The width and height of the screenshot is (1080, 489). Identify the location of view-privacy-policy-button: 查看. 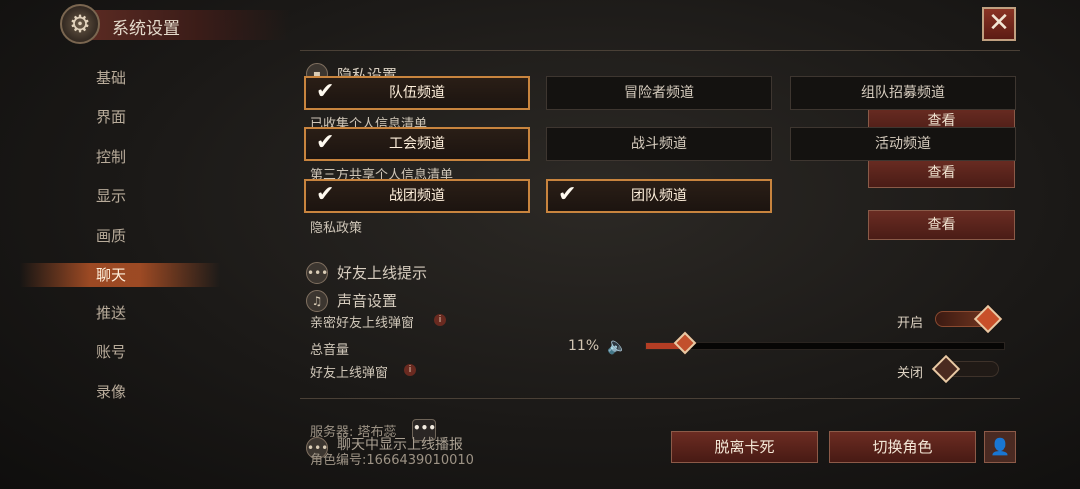
(941, 225).